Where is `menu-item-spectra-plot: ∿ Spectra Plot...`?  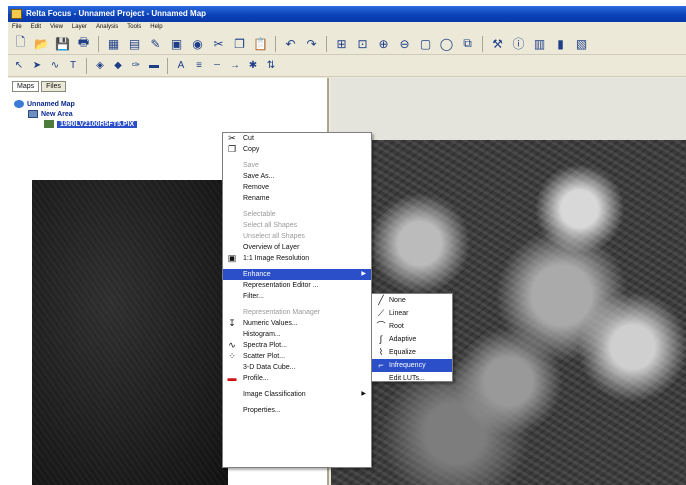 menu-item-spectra-plot: ∿ Spectra Plot... is located at coordinates (297, 345).